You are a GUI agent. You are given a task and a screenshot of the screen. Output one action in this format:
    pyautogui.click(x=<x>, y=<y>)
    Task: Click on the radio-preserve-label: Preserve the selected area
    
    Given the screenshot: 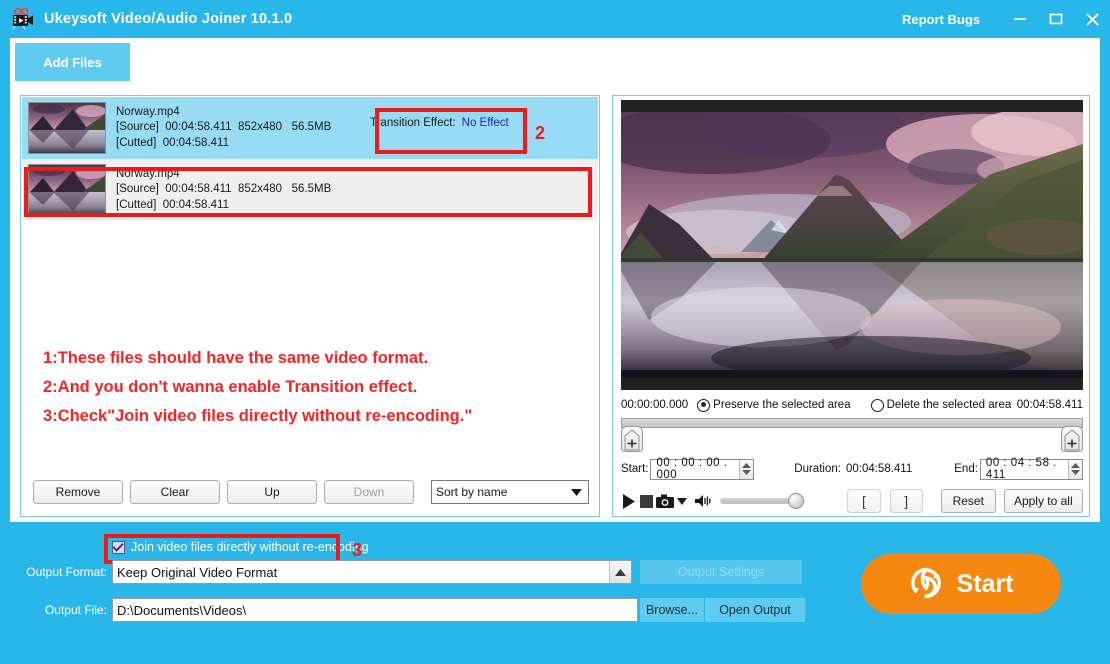 What is the action you would take?
    pyautogui.click(x=782, y=405)
    